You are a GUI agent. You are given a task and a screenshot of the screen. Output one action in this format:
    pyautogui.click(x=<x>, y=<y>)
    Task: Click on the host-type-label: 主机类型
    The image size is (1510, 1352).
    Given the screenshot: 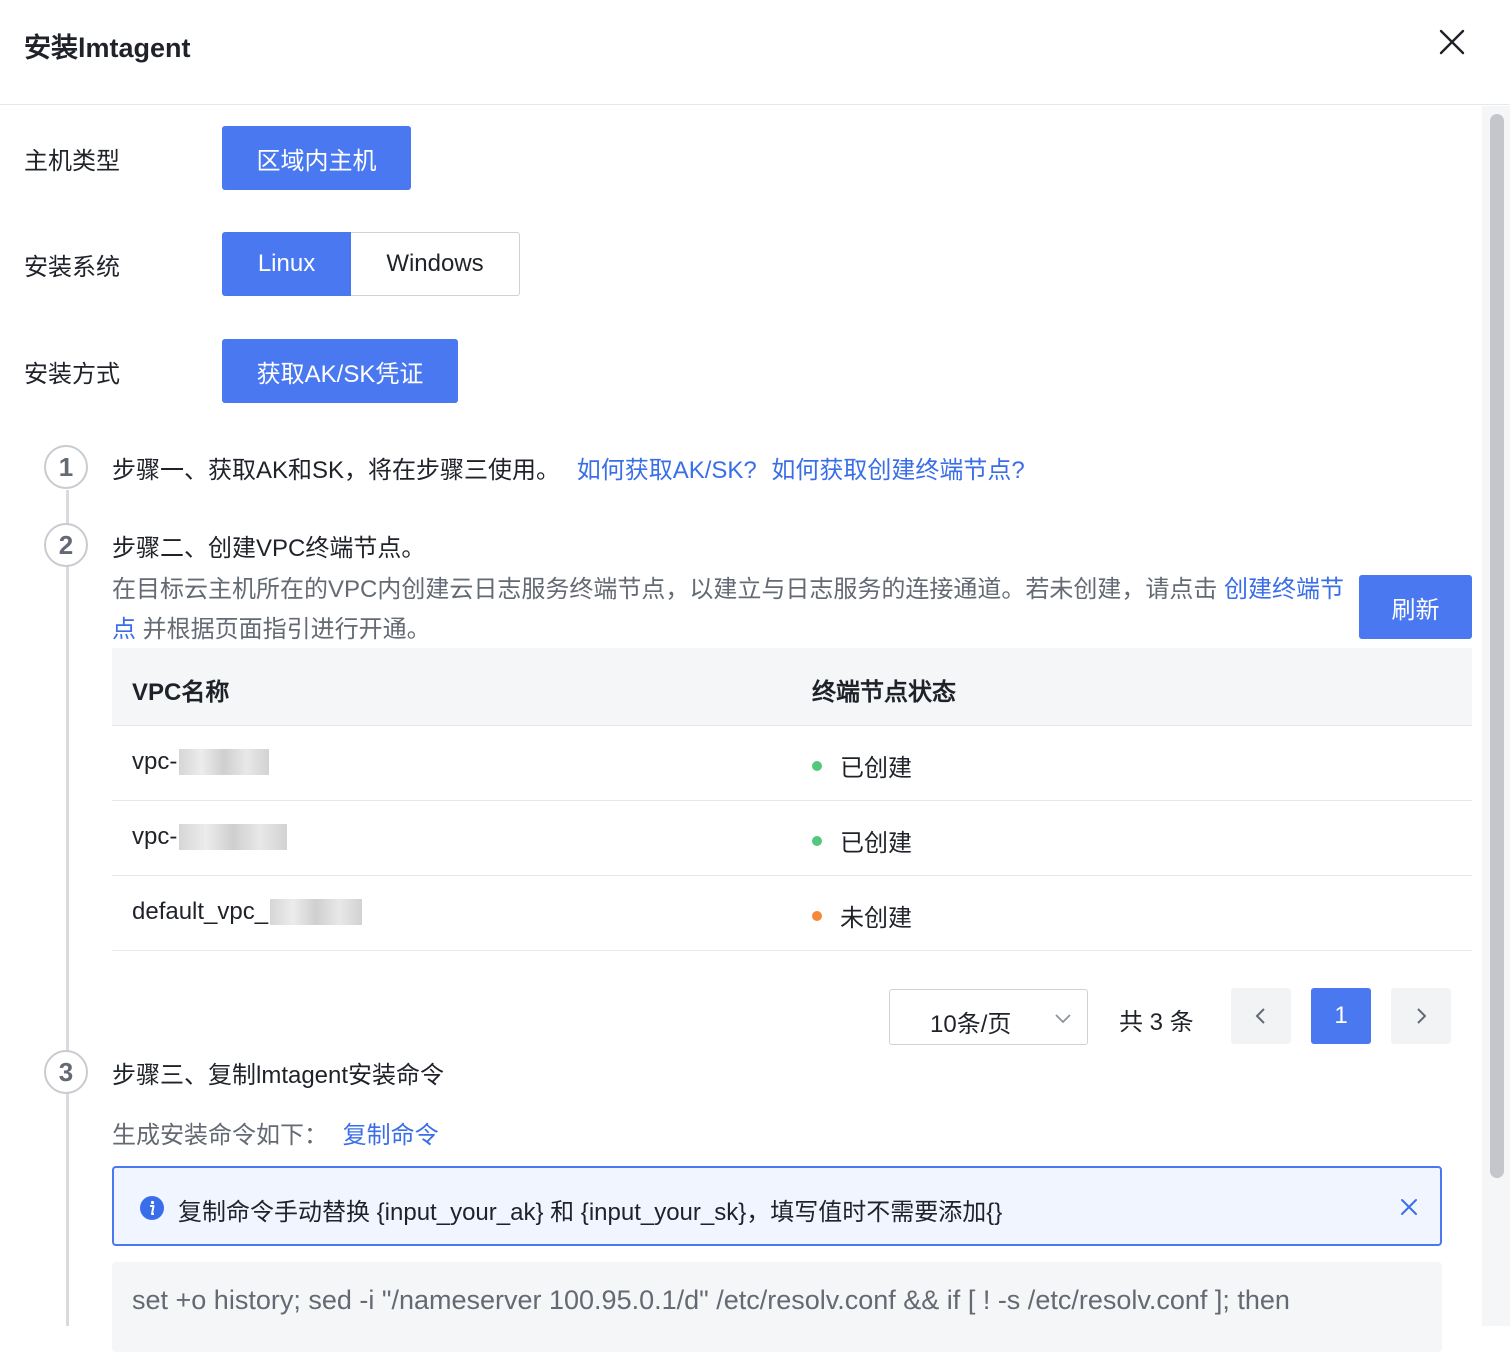 What is the action you would take?
    pyautogui.click(x=72, y=161)
    